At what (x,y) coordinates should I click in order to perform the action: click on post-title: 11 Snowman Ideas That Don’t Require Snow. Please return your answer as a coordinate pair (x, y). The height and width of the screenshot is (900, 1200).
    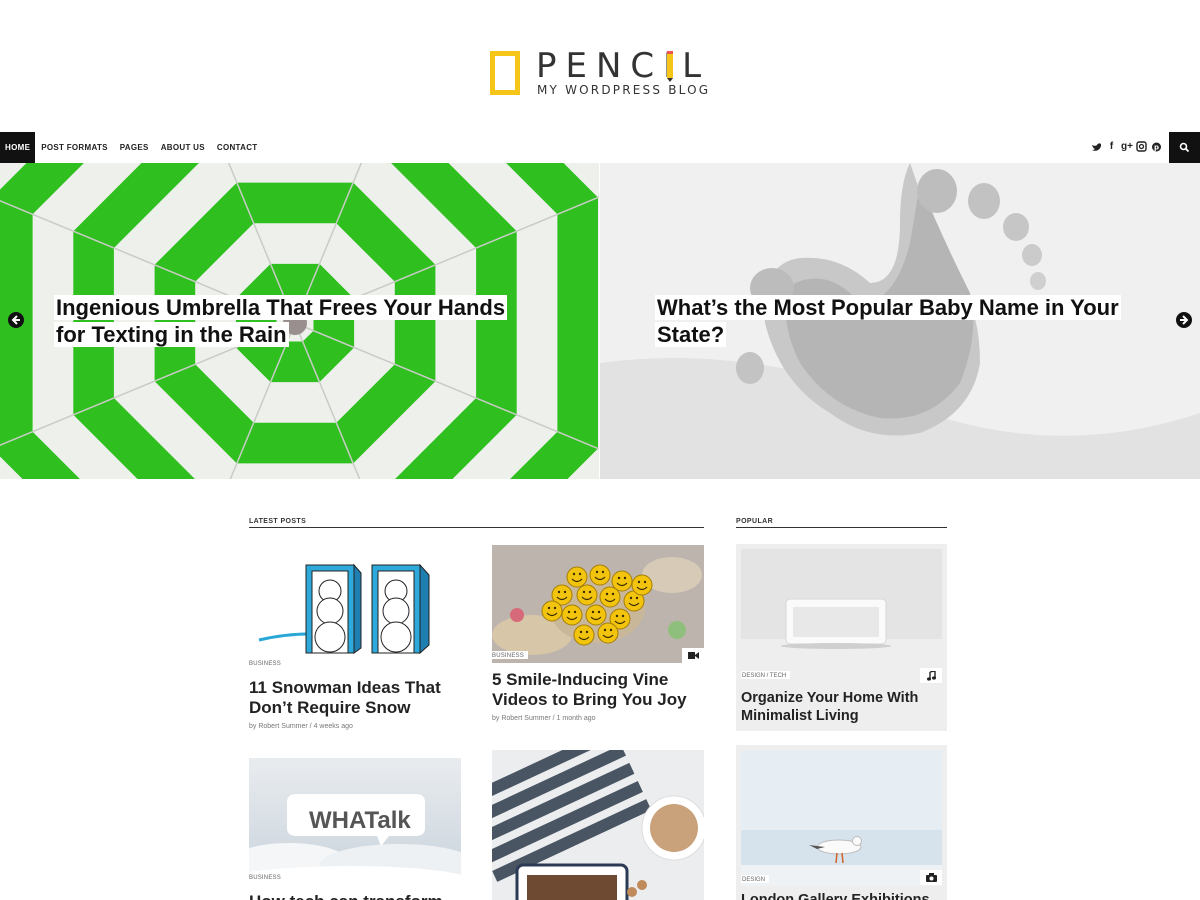
    Looking at the image, I should click on (351, 698).